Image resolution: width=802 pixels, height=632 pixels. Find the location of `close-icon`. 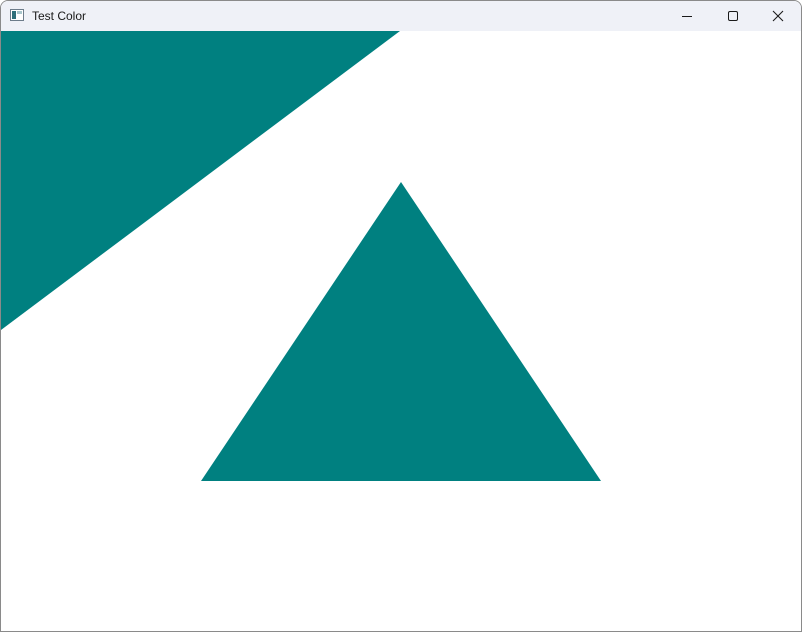

close-icon is located at coordinates (778, 16).